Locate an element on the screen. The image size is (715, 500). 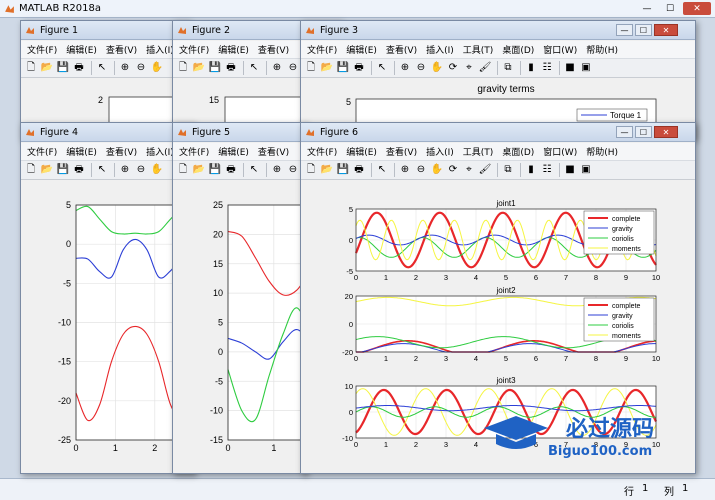
fig6-close-button: ✕ is located at coordinates (666, 132).